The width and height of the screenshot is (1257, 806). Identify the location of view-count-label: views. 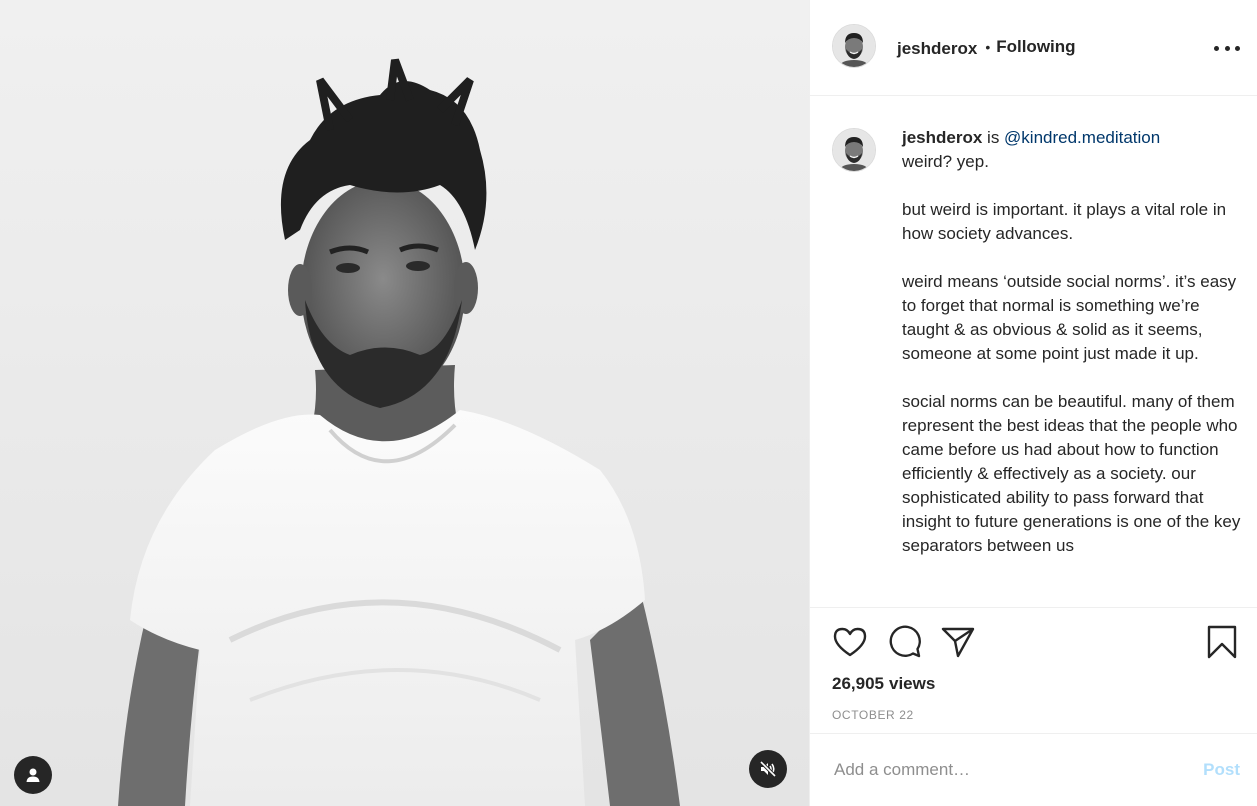
(912, 683).